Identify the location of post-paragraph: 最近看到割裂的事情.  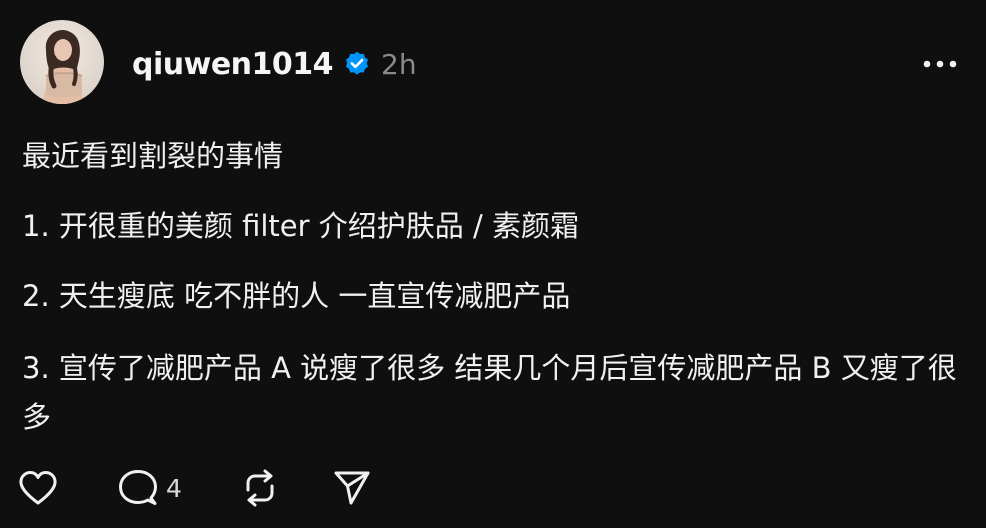
(153, 156).